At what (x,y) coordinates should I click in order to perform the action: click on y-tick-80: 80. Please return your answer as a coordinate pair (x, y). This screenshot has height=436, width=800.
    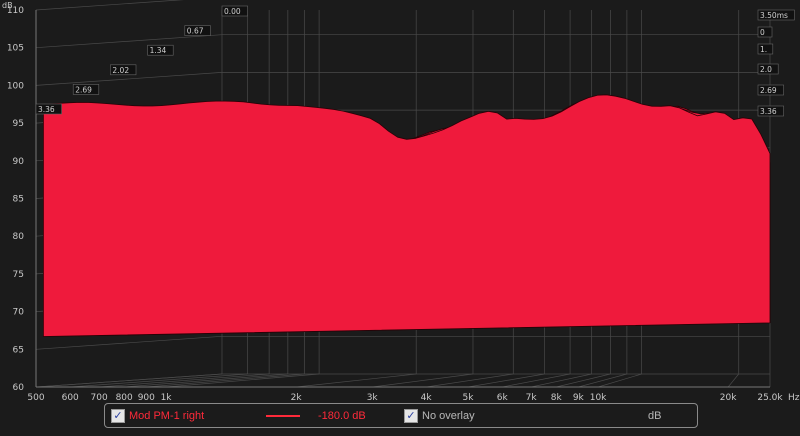
    Looking at the image, I should click on (19, 237).